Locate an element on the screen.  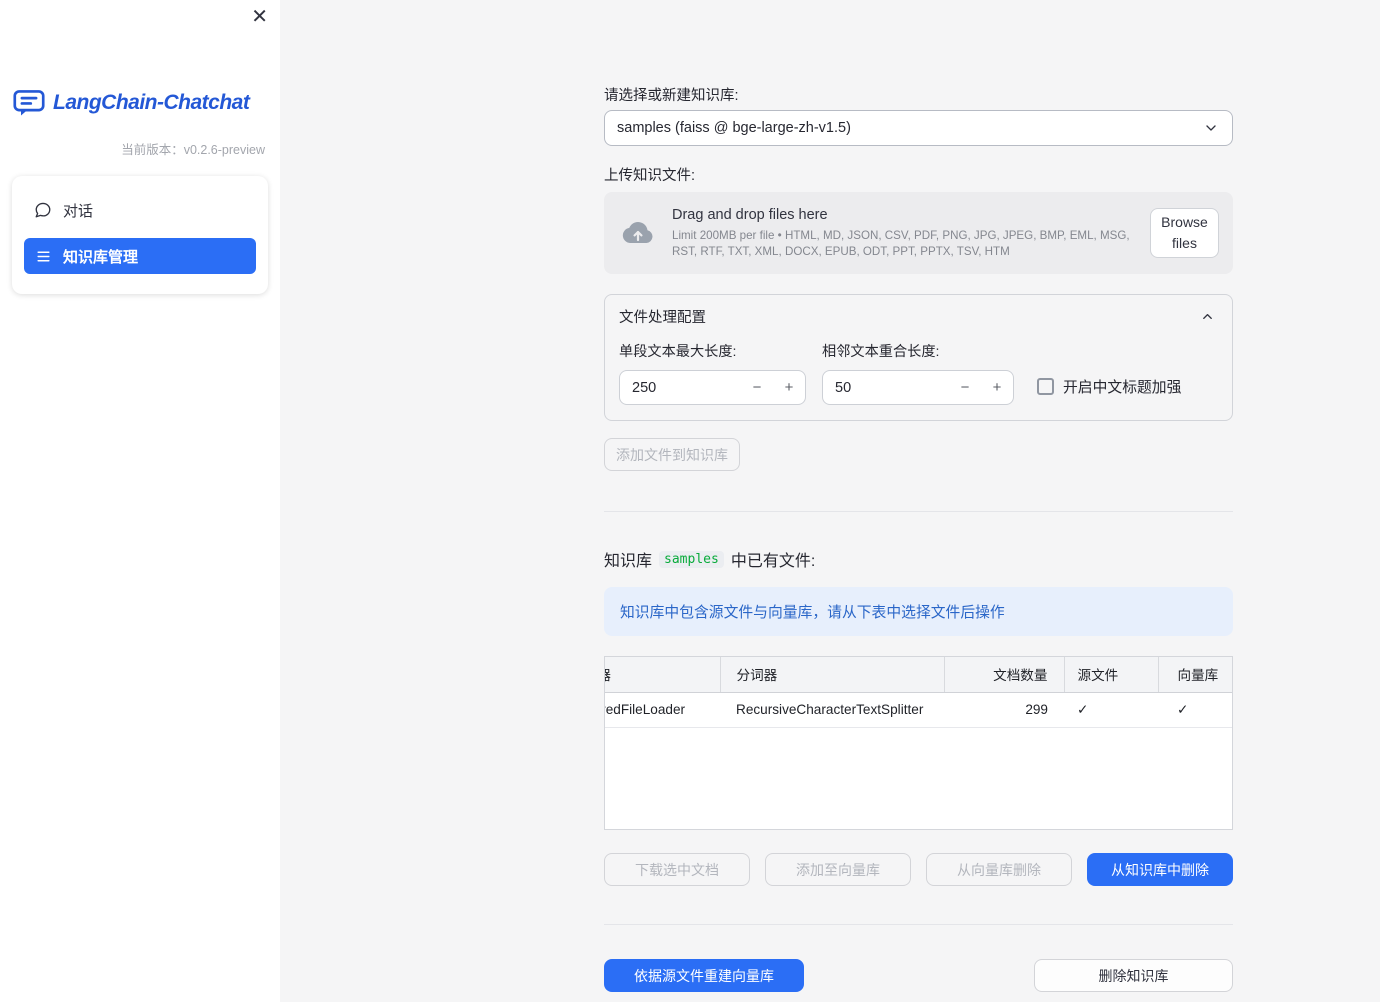
delete-from-vector-store-button: 从向量库删除 is located at coordinates (999, 869).